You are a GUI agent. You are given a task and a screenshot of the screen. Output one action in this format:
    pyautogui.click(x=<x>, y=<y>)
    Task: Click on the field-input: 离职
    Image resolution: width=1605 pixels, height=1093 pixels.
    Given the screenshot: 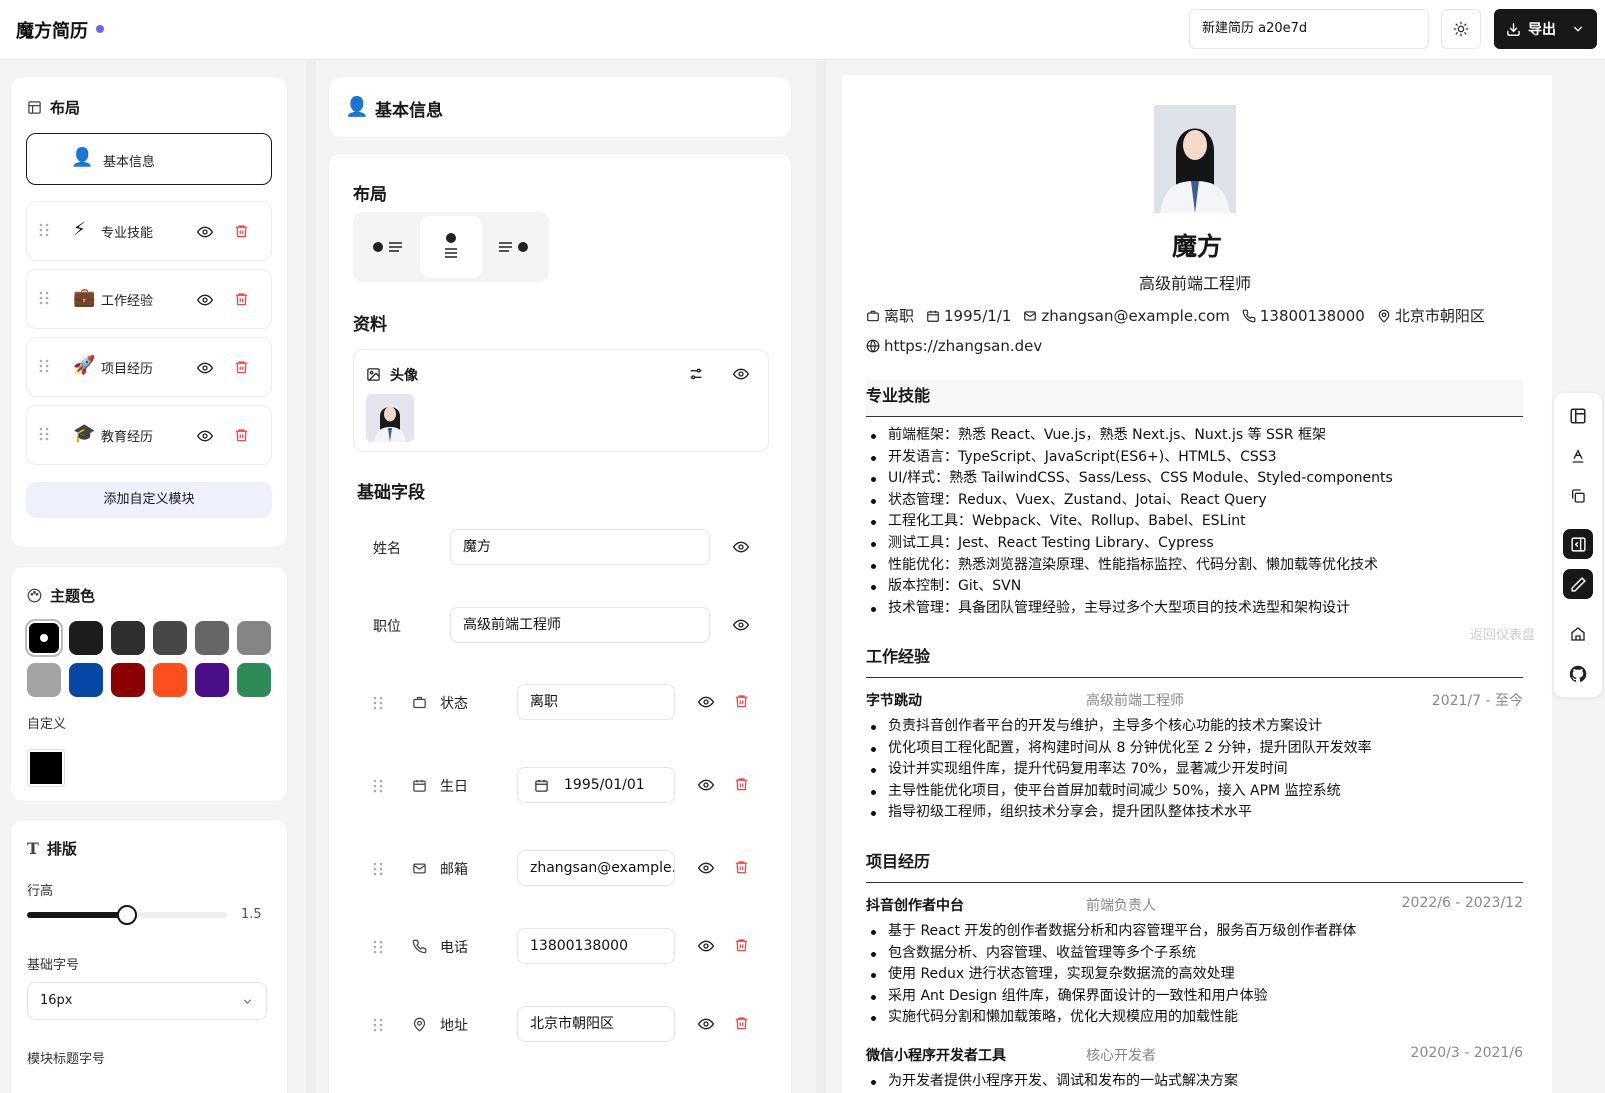 What is the action you would take?
    pyautogui.click(x=596, y=702)
    